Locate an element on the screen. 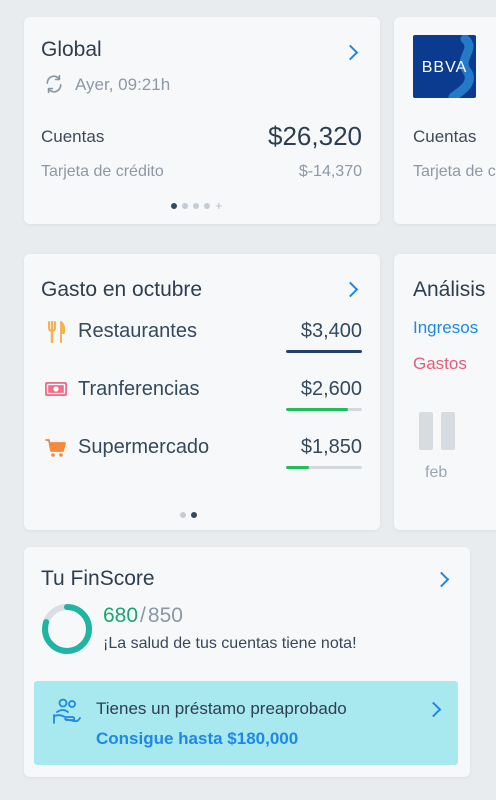 The image size is (496, 800). expenses-label: Gastos is located at coordinates (440, 364).